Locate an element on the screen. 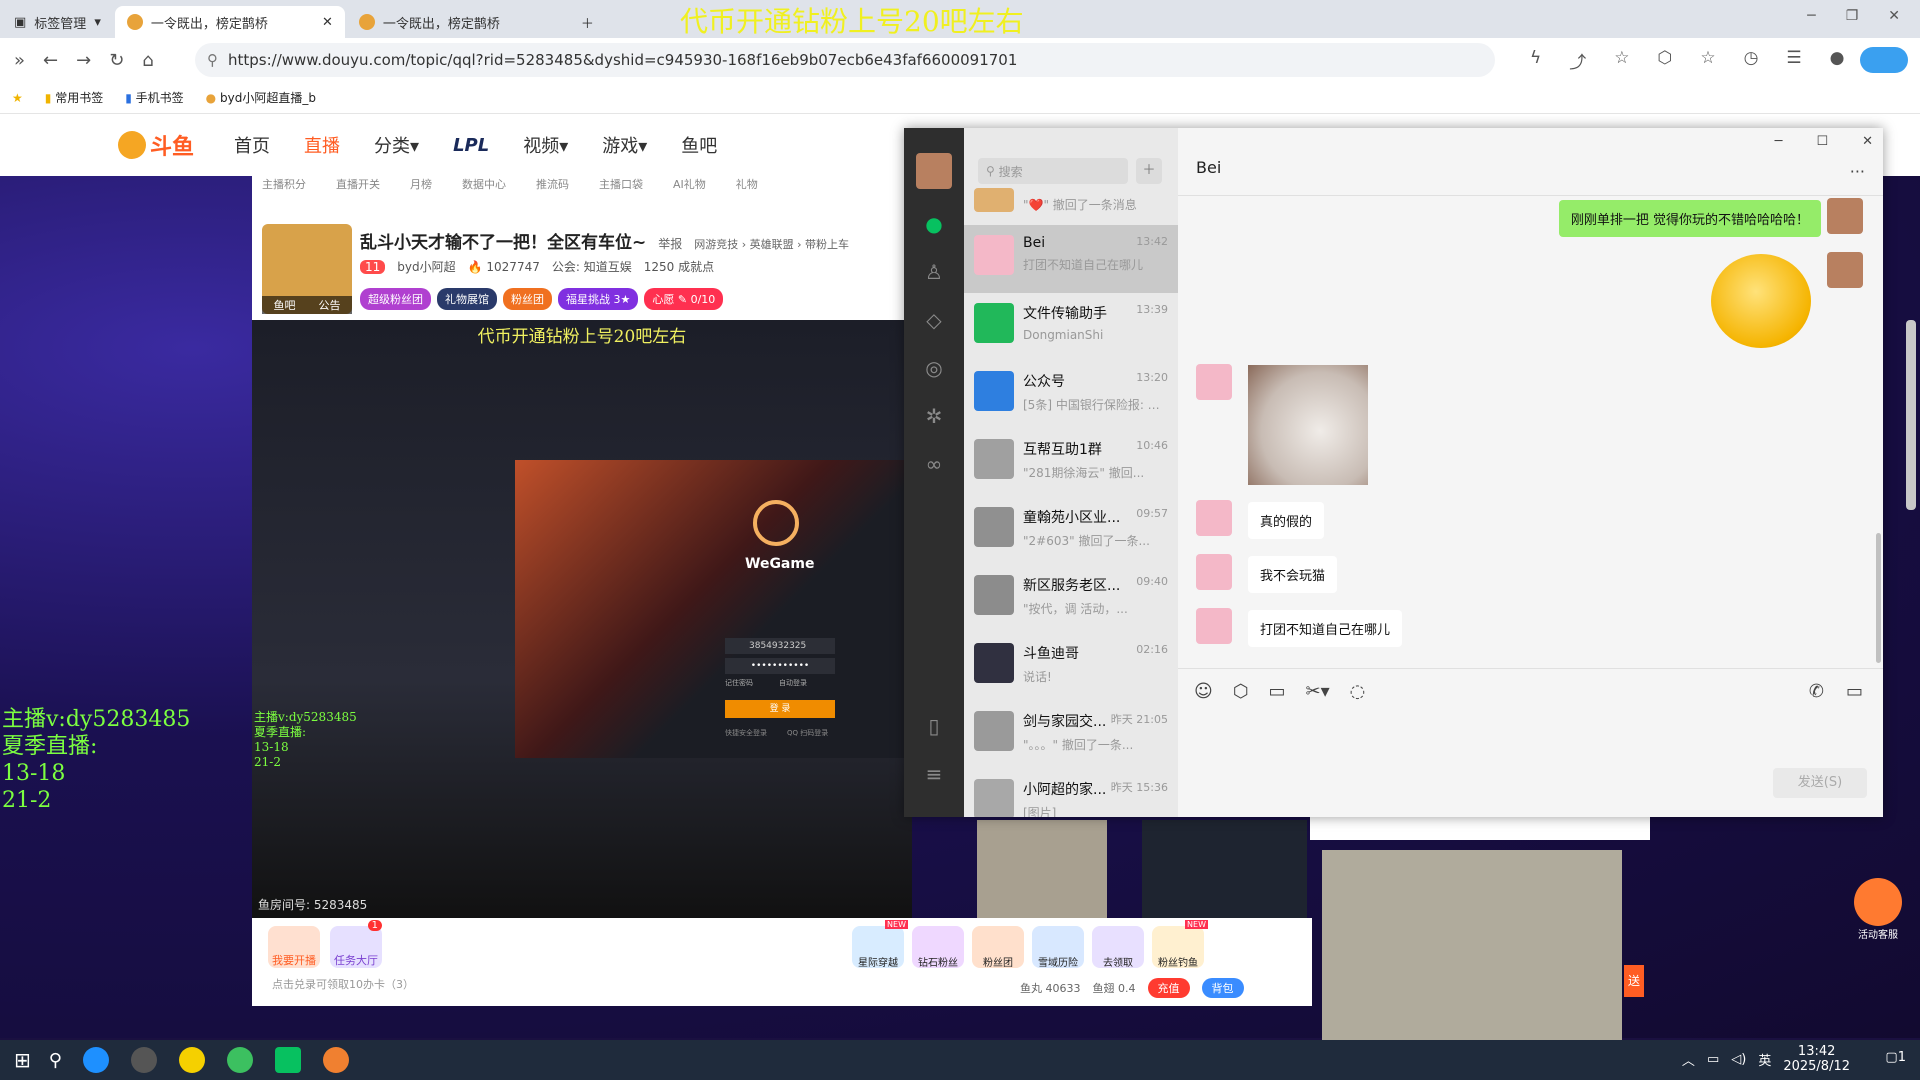 The height and width of the screenshot is (1080, 1920). douyu-logo: 斗鱼 is located at coordinates (156, 145).